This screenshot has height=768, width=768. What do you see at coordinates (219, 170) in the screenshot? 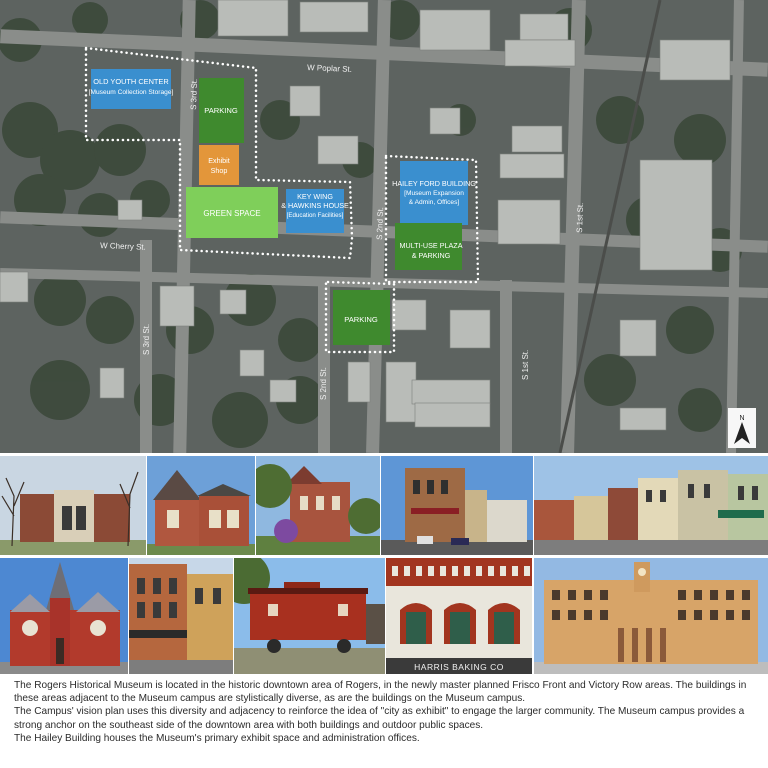
I see `label-exhibit-shop-line2: Shop` at bounding box center [219, 170].